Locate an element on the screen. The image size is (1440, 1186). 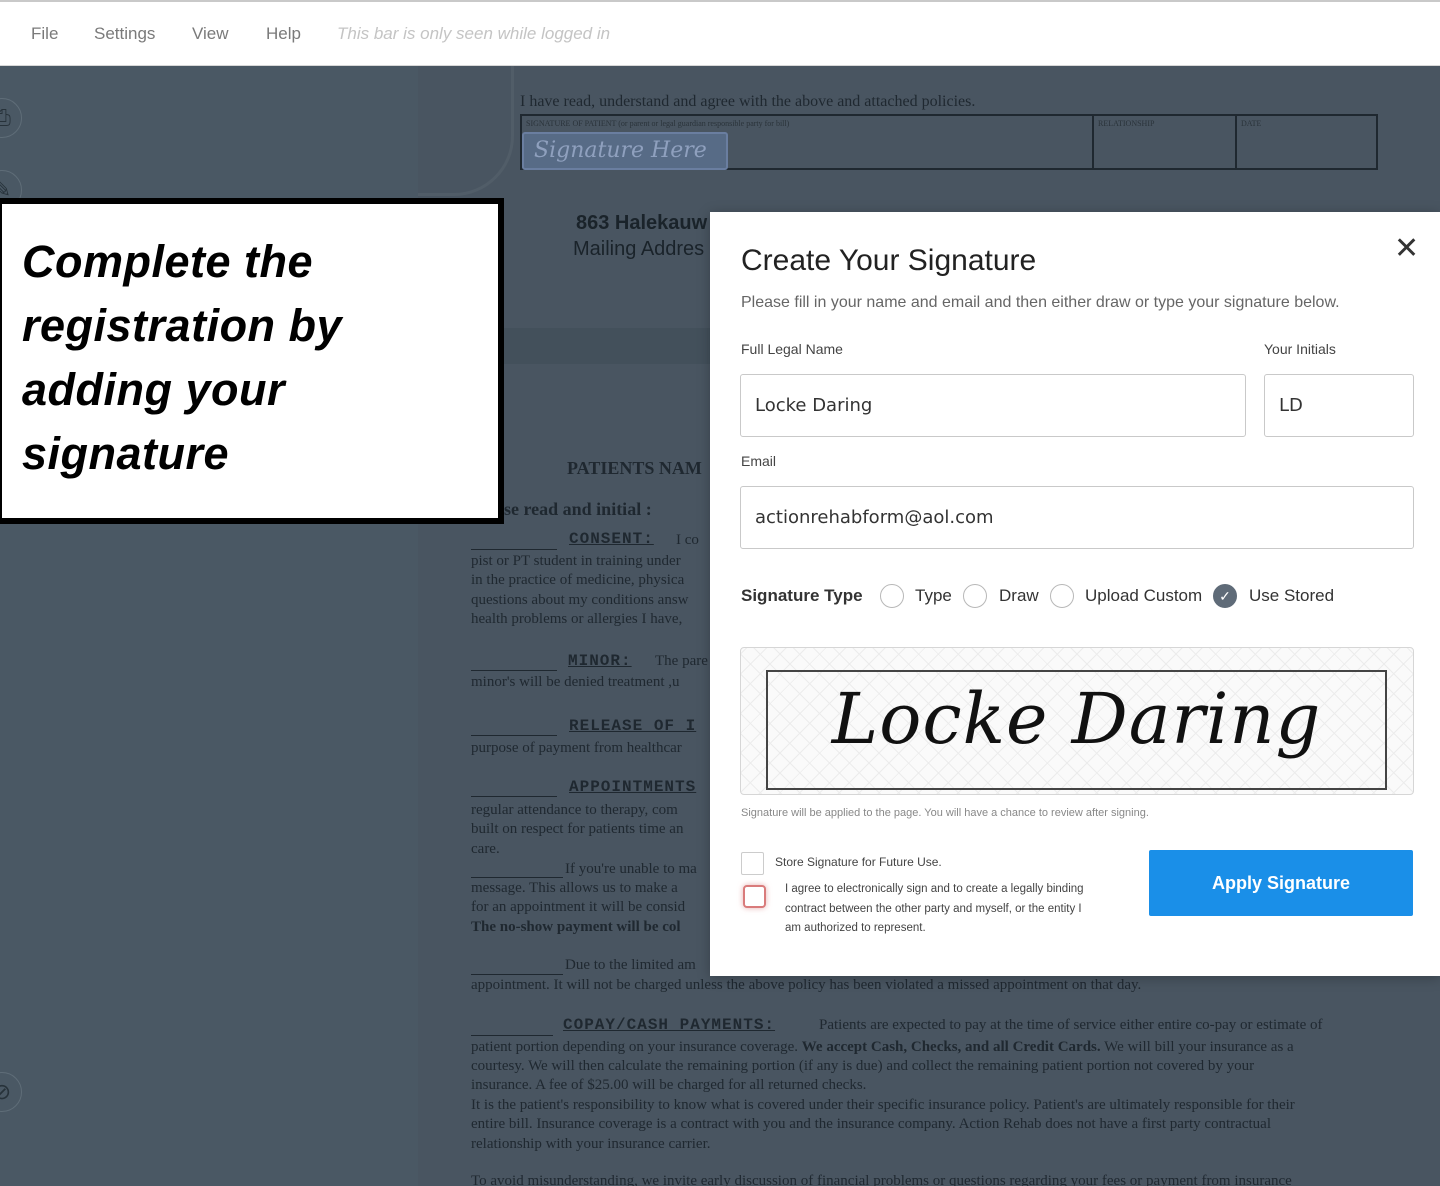
radio-type-label: Type is located at coordinates (933, 596).